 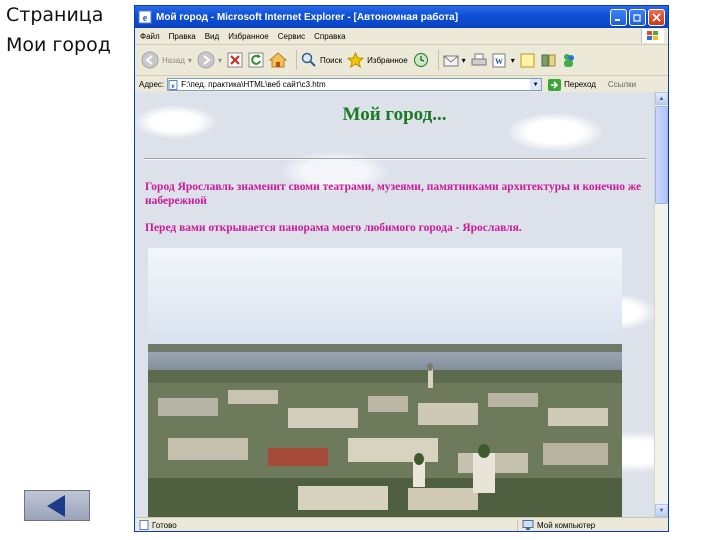 I want to click on note-icon, so click(x=527, y=60).